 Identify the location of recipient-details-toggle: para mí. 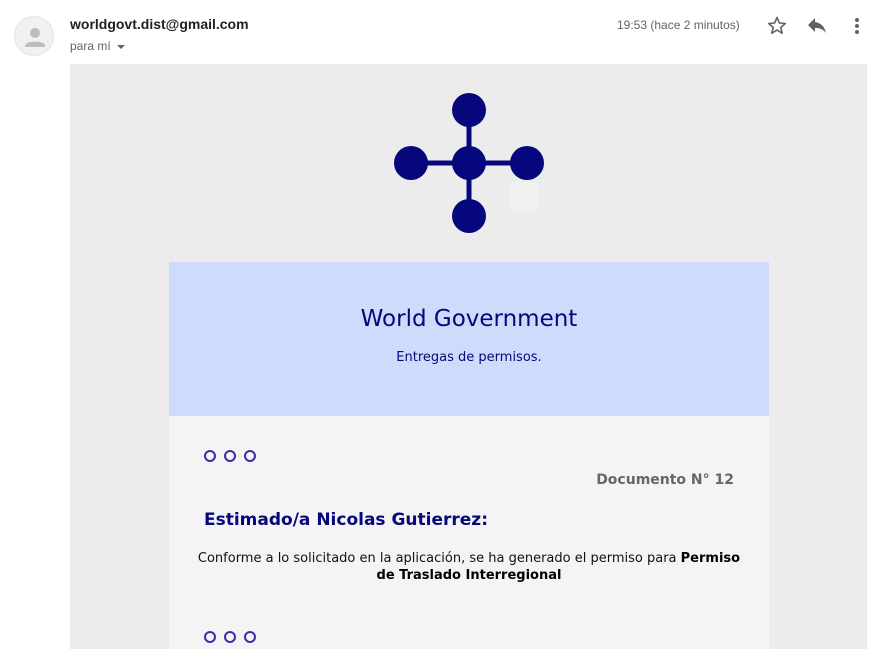
(97, 46).